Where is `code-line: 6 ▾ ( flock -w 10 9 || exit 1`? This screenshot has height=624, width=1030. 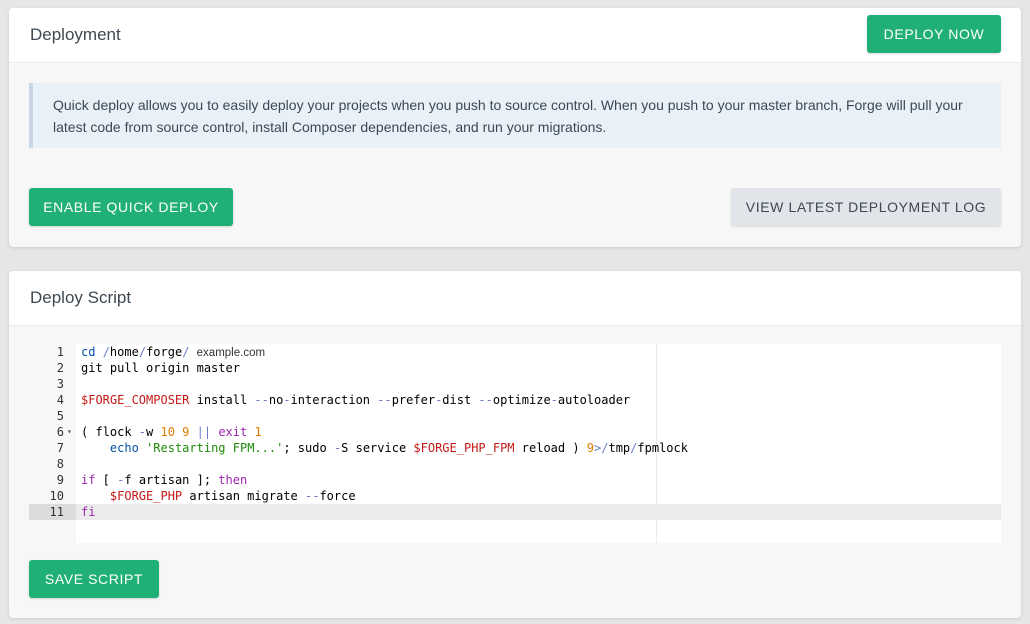 code-line: 6 ▾ ( flock -w 10 9 || exit 1 is located at coordinates (515, 432).